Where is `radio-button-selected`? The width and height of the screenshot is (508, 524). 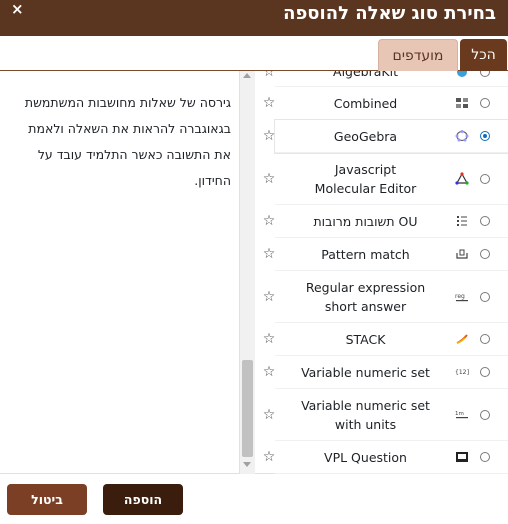
radio-button-selected is located at coordinates (485, 136).